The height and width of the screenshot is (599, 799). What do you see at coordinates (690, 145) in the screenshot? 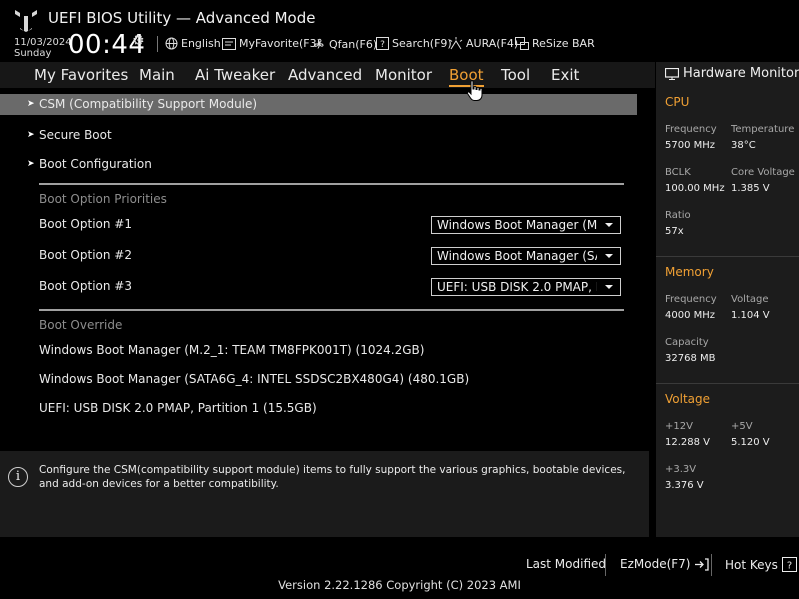
I see `cpu-frequency-value: 5700 MHz` at bounding box center [690, 145].